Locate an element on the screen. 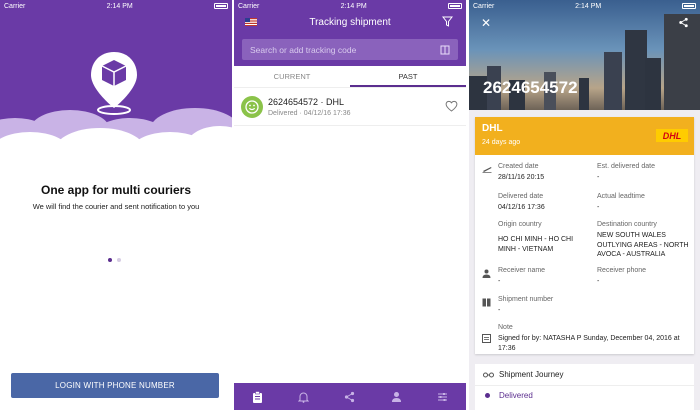 This screenshot has height=410, width=700. barcode-scan-icon is located at coordinates (445, 50).